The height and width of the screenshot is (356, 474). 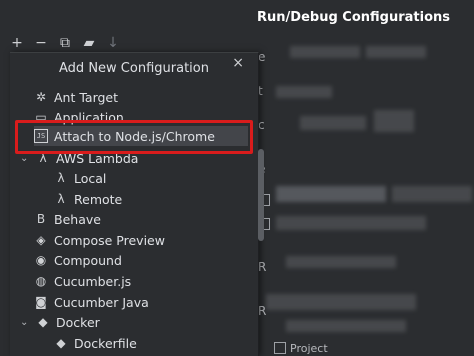 What do you see at coordinates (101, 302) in the screenshot?
I see `item-label: Cucumber Java` at bounding box center [101, 302].